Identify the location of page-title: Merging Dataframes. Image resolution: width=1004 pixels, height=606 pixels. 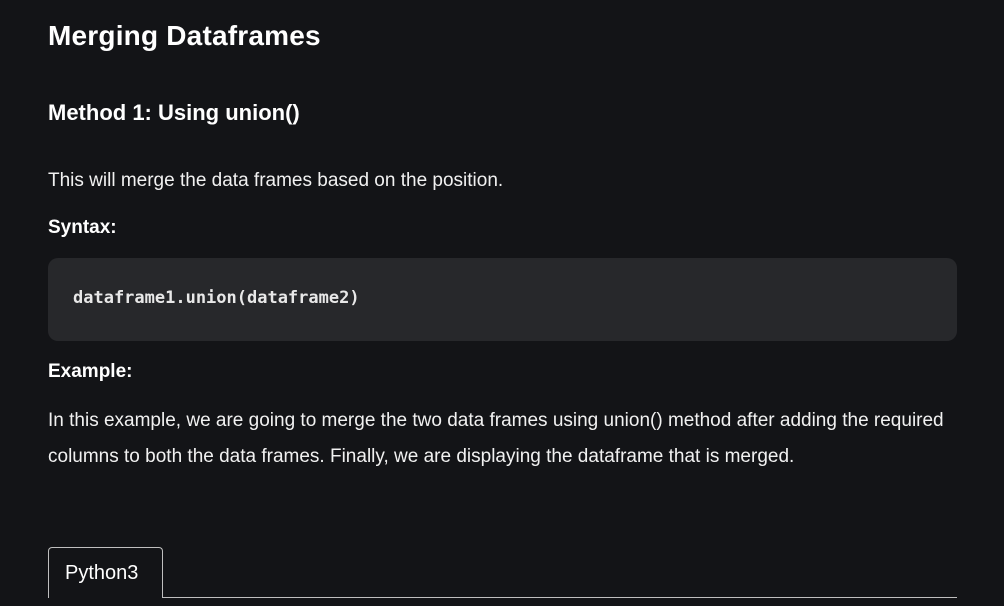
(184, 35).